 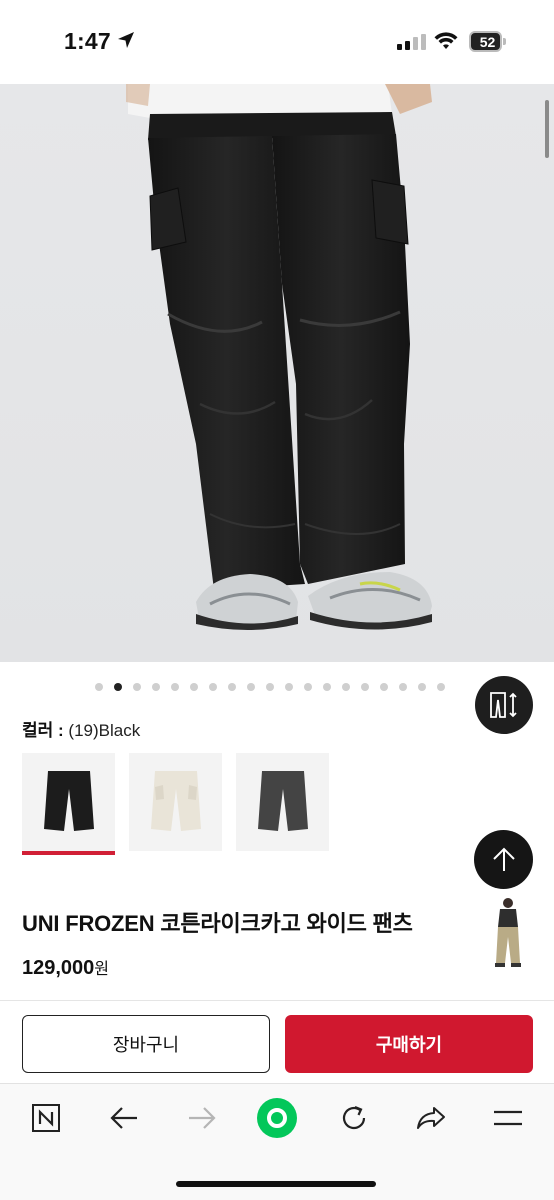 I want to click on battery-level: 52, so click(x=487, y=42).